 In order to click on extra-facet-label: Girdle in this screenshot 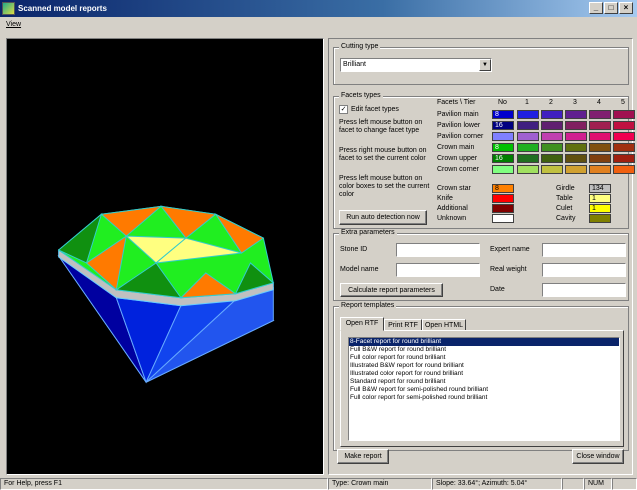, I will do `click(565, 188)`.